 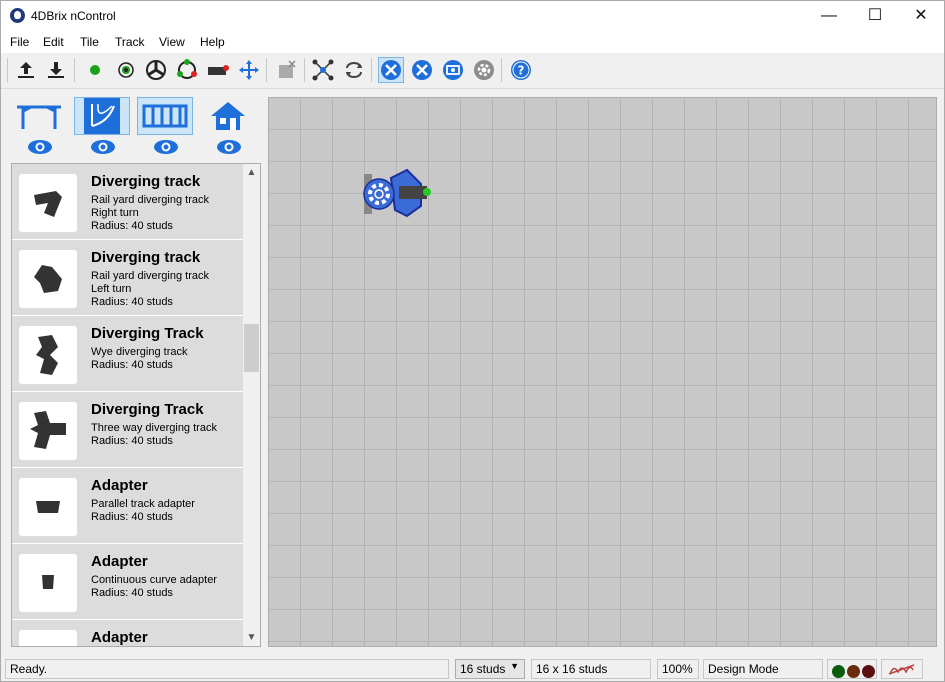 What do you see at coordinates (251, 637) in the screenshot?
I see `scroll-down-icon: ▼` at bounding box center [251, 637].